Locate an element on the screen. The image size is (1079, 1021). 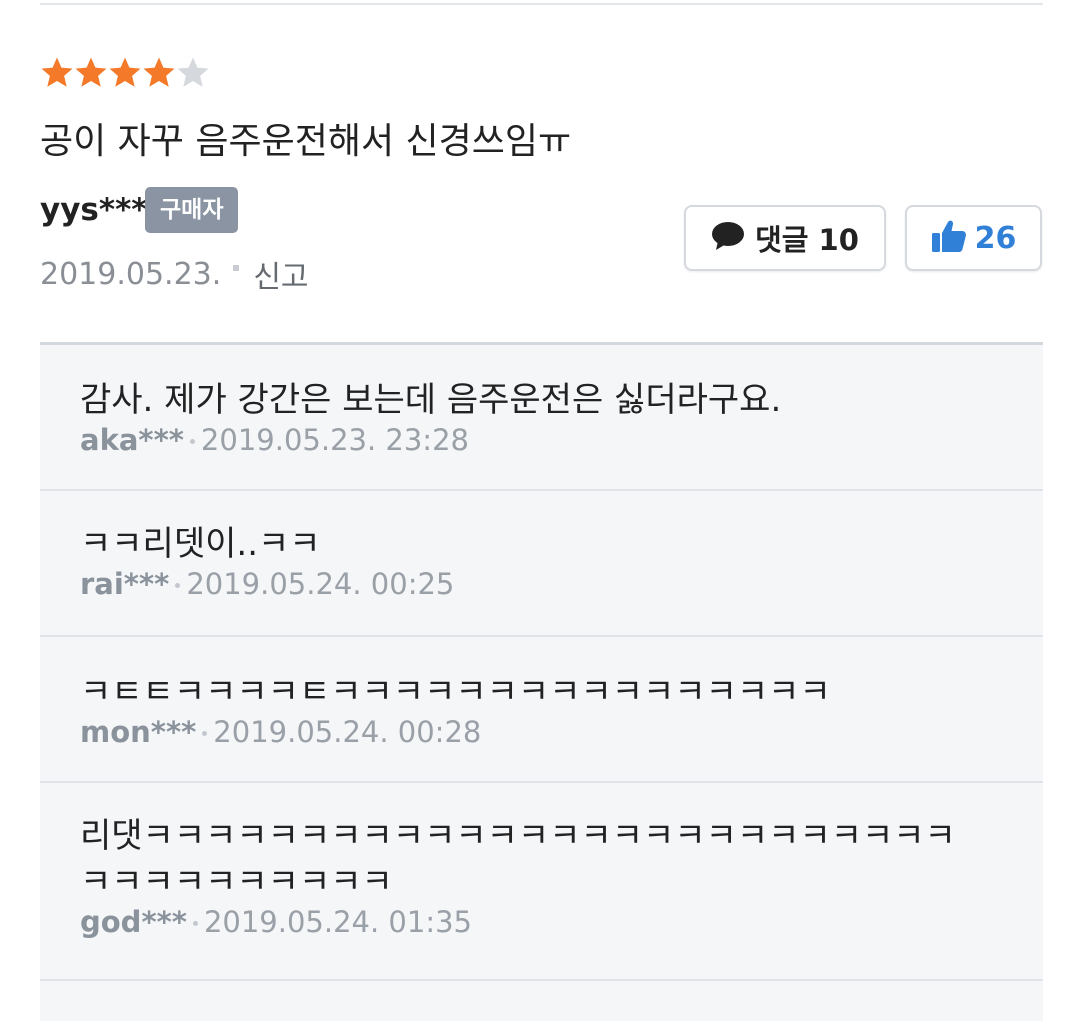
review-text: 공이 자꾸 음주운전해서 신경쓰임ㅠ is located at coordinates (306, 141).